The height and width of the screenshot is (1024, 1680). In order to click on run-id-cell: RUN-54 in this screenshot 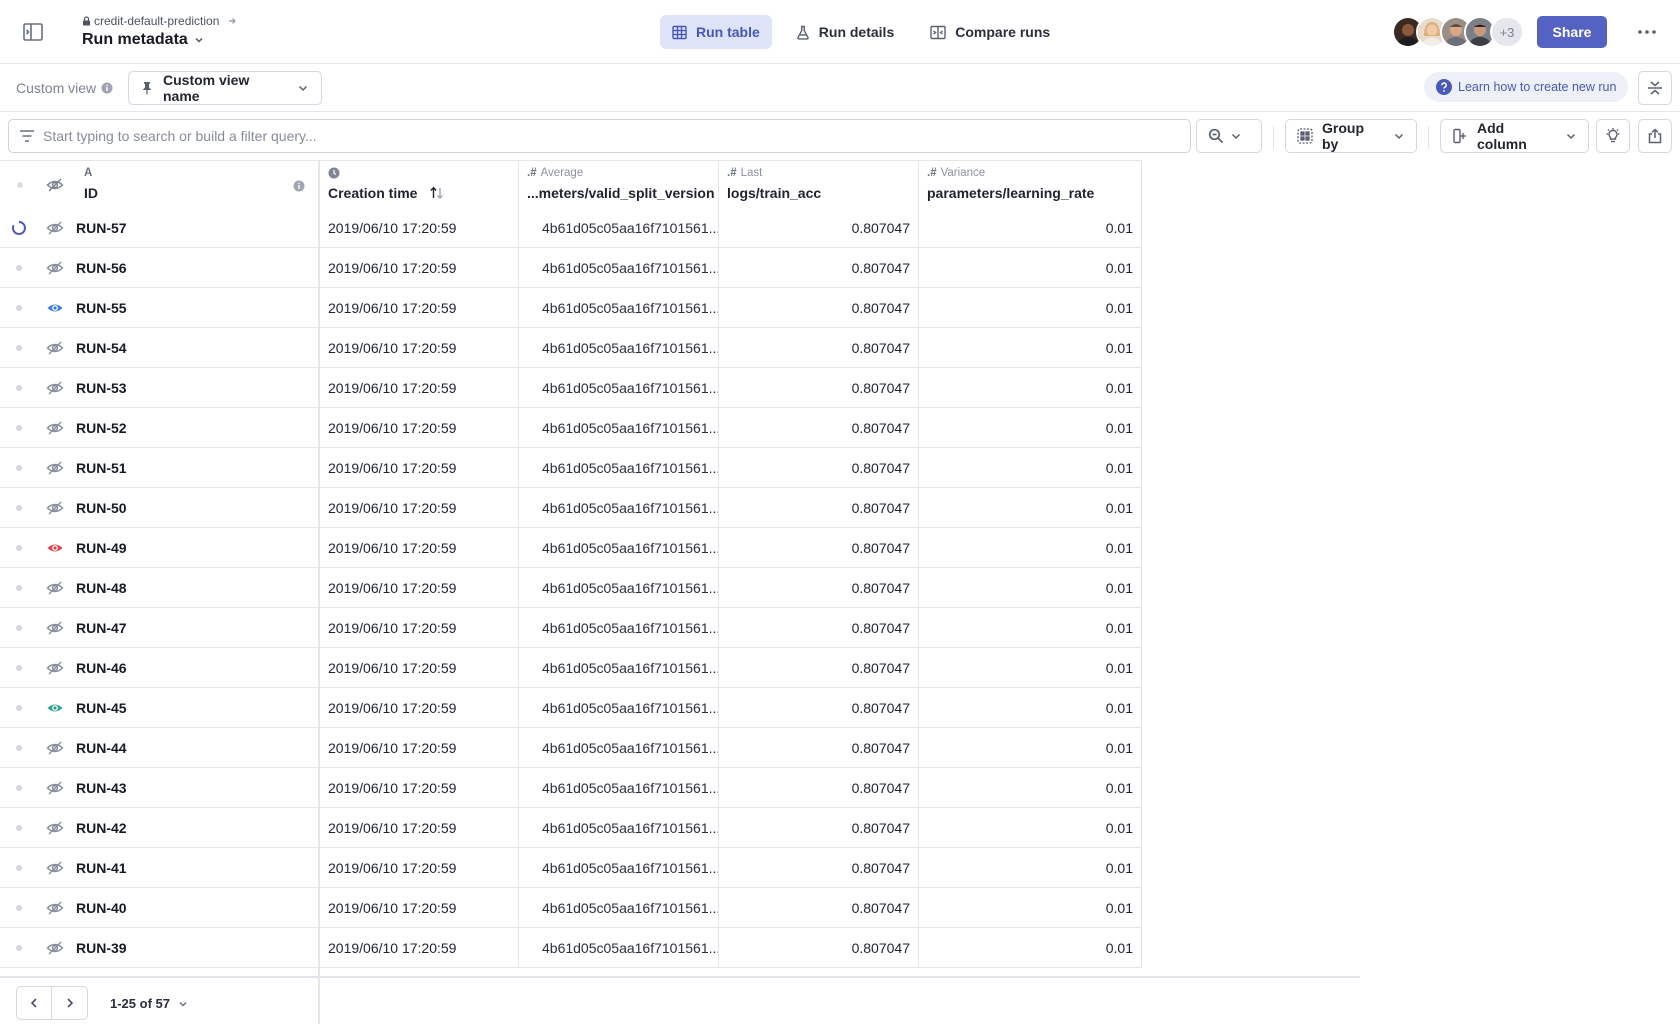, I will do `click(194, 347)`.